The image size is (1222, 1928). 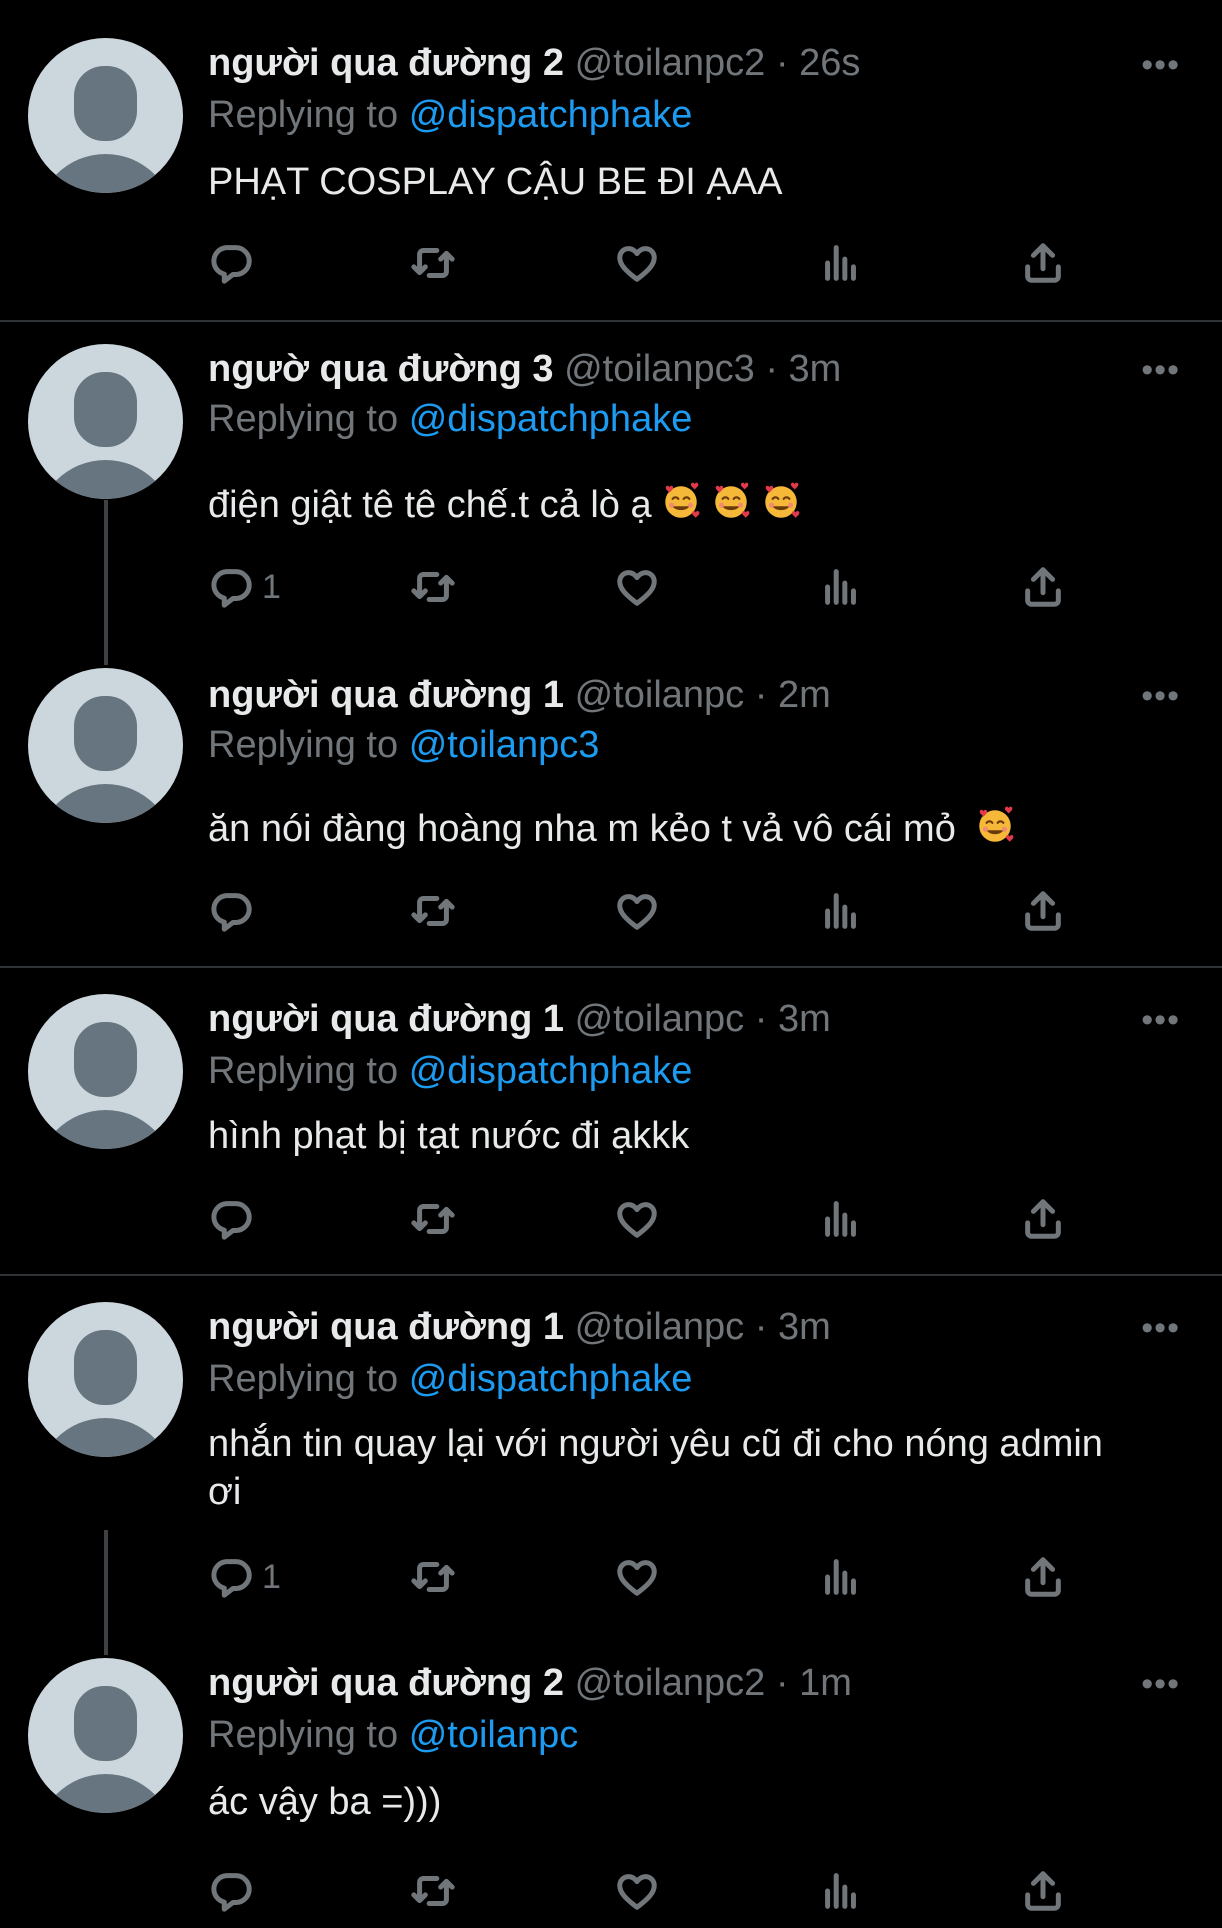 I want to click on tweet-text-content: ác vậy ba =))), so click(x=325, y=1802).